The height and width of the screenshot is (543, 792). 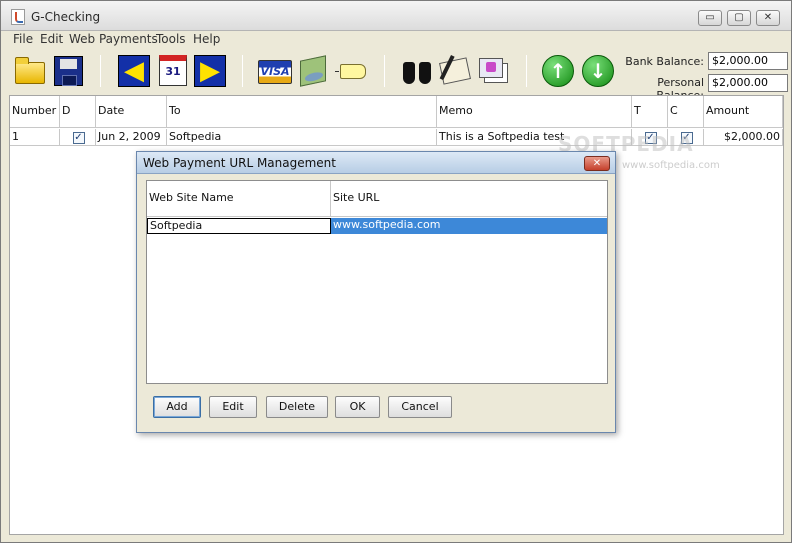 What do you see at coordinates (113, 39) in the screenshot?
I see `menu-web-payments: Web Payments` at bounding box center [113, 39].